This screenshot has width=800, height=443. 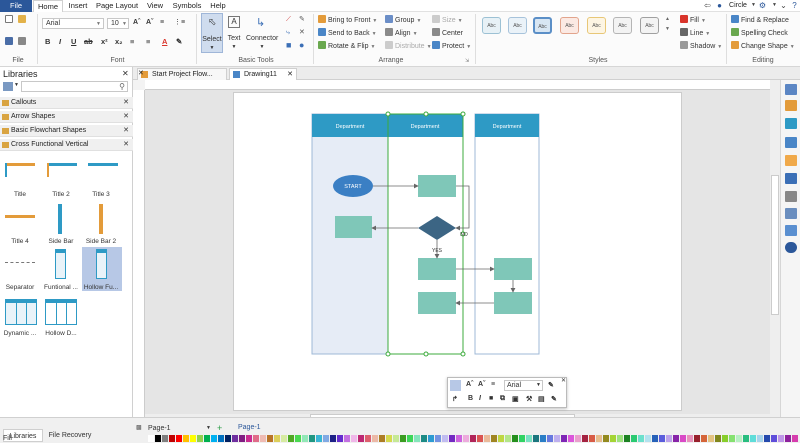 What do you see at coordinates (288, 19) in the screenshot?
I see `line-tool-icon: ⟋` at bounding box center [288, 19].